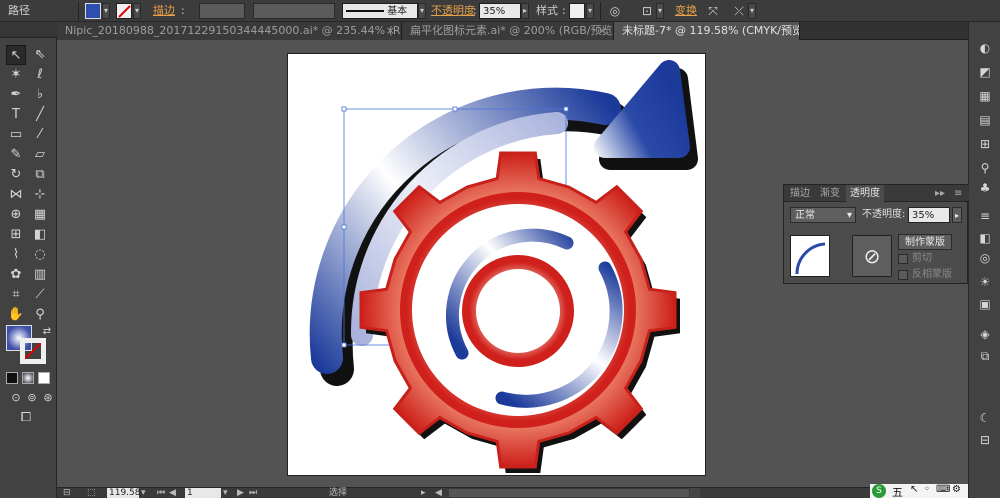  Describe the element at coordinates (16, 115) in the screenshot. I see `type-tool-icon: T` at that location.